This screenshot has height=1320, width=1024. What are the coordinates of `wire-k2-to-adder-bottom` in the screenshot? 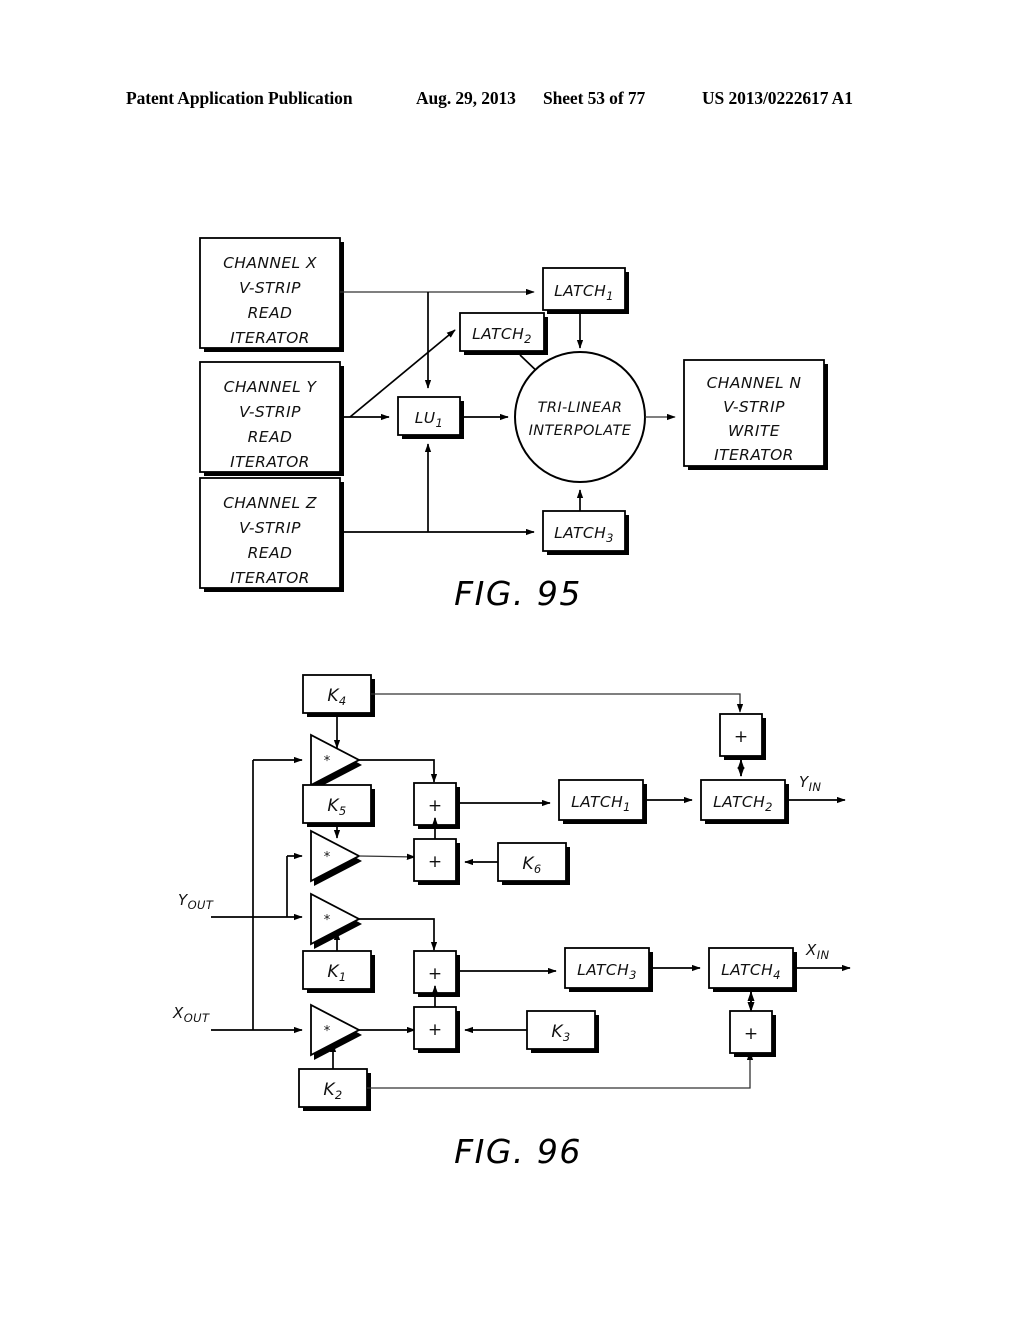 It's located at (560, 1070).